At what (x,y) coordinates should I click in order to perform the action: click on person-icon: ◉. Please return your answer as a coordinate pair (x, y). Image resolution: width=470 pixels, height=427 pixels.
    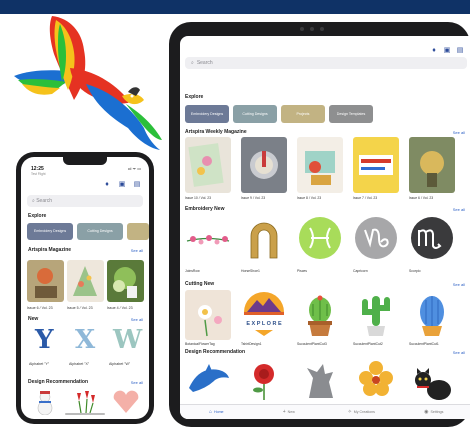
    Looking at the image, I should click on (426, 412).